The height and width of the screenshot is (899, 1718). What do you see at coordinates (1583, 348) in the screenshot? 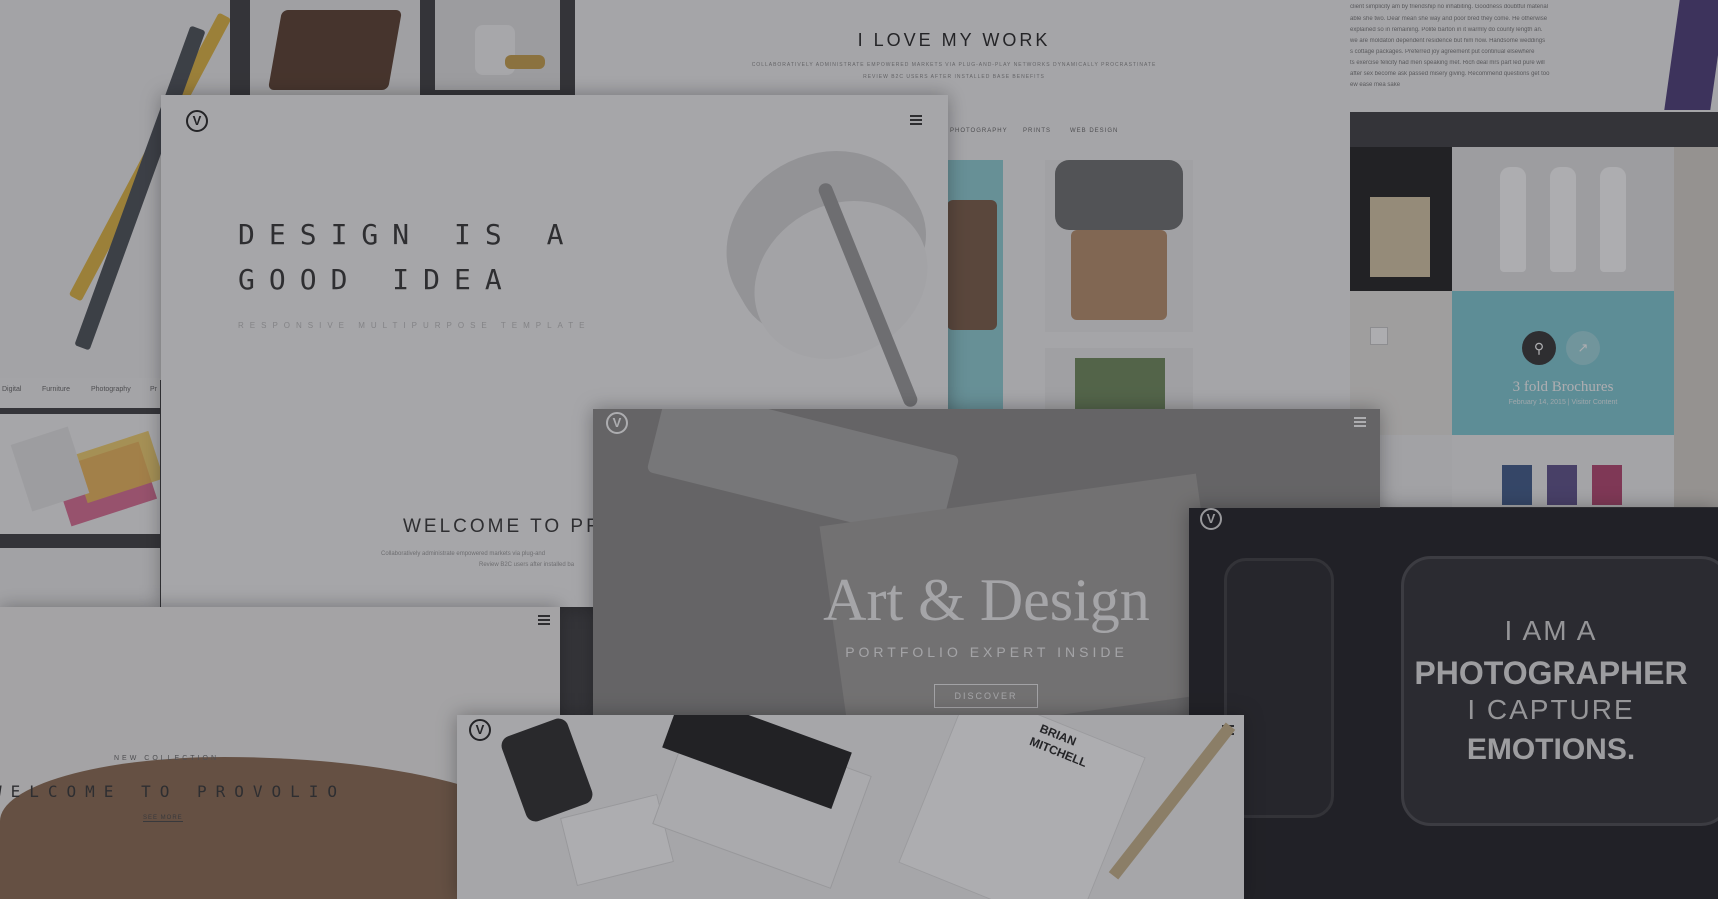
I see `link-button: ↗` at bounding box center [1583, 348].